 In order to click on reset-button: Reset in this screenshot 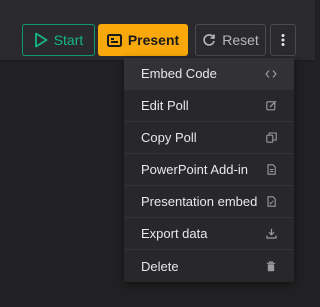, I will do `click(230, 40)`.